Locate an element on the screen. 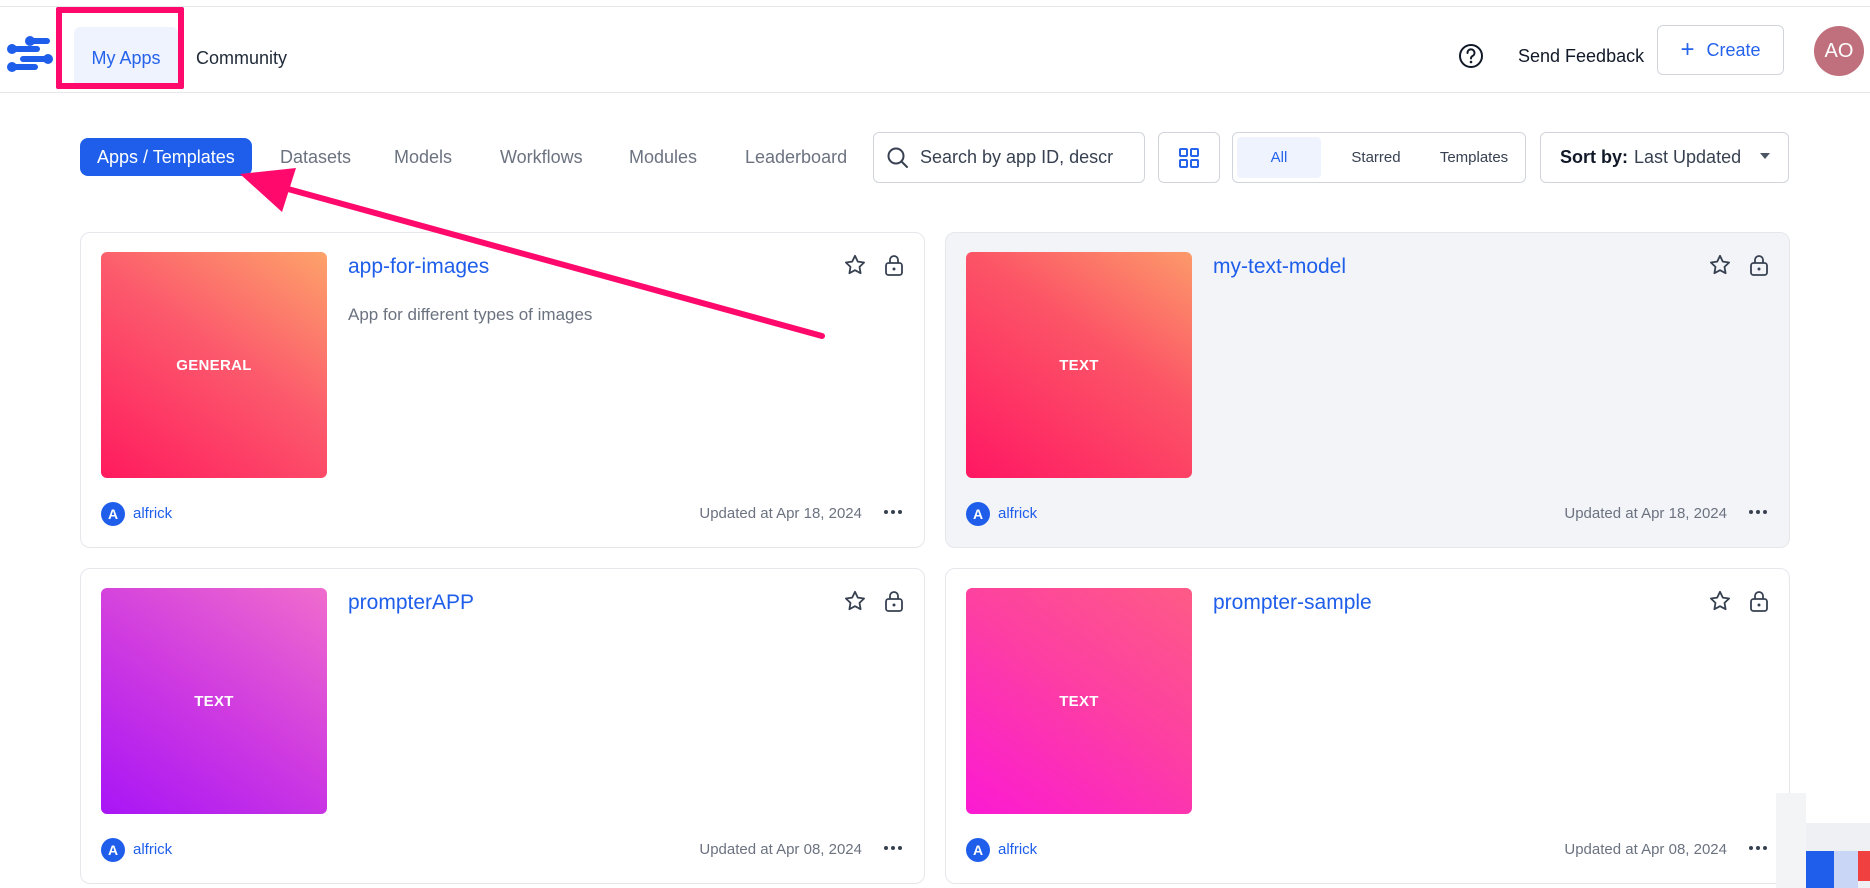  grid-view-button is located at coordinates (1189, 157).